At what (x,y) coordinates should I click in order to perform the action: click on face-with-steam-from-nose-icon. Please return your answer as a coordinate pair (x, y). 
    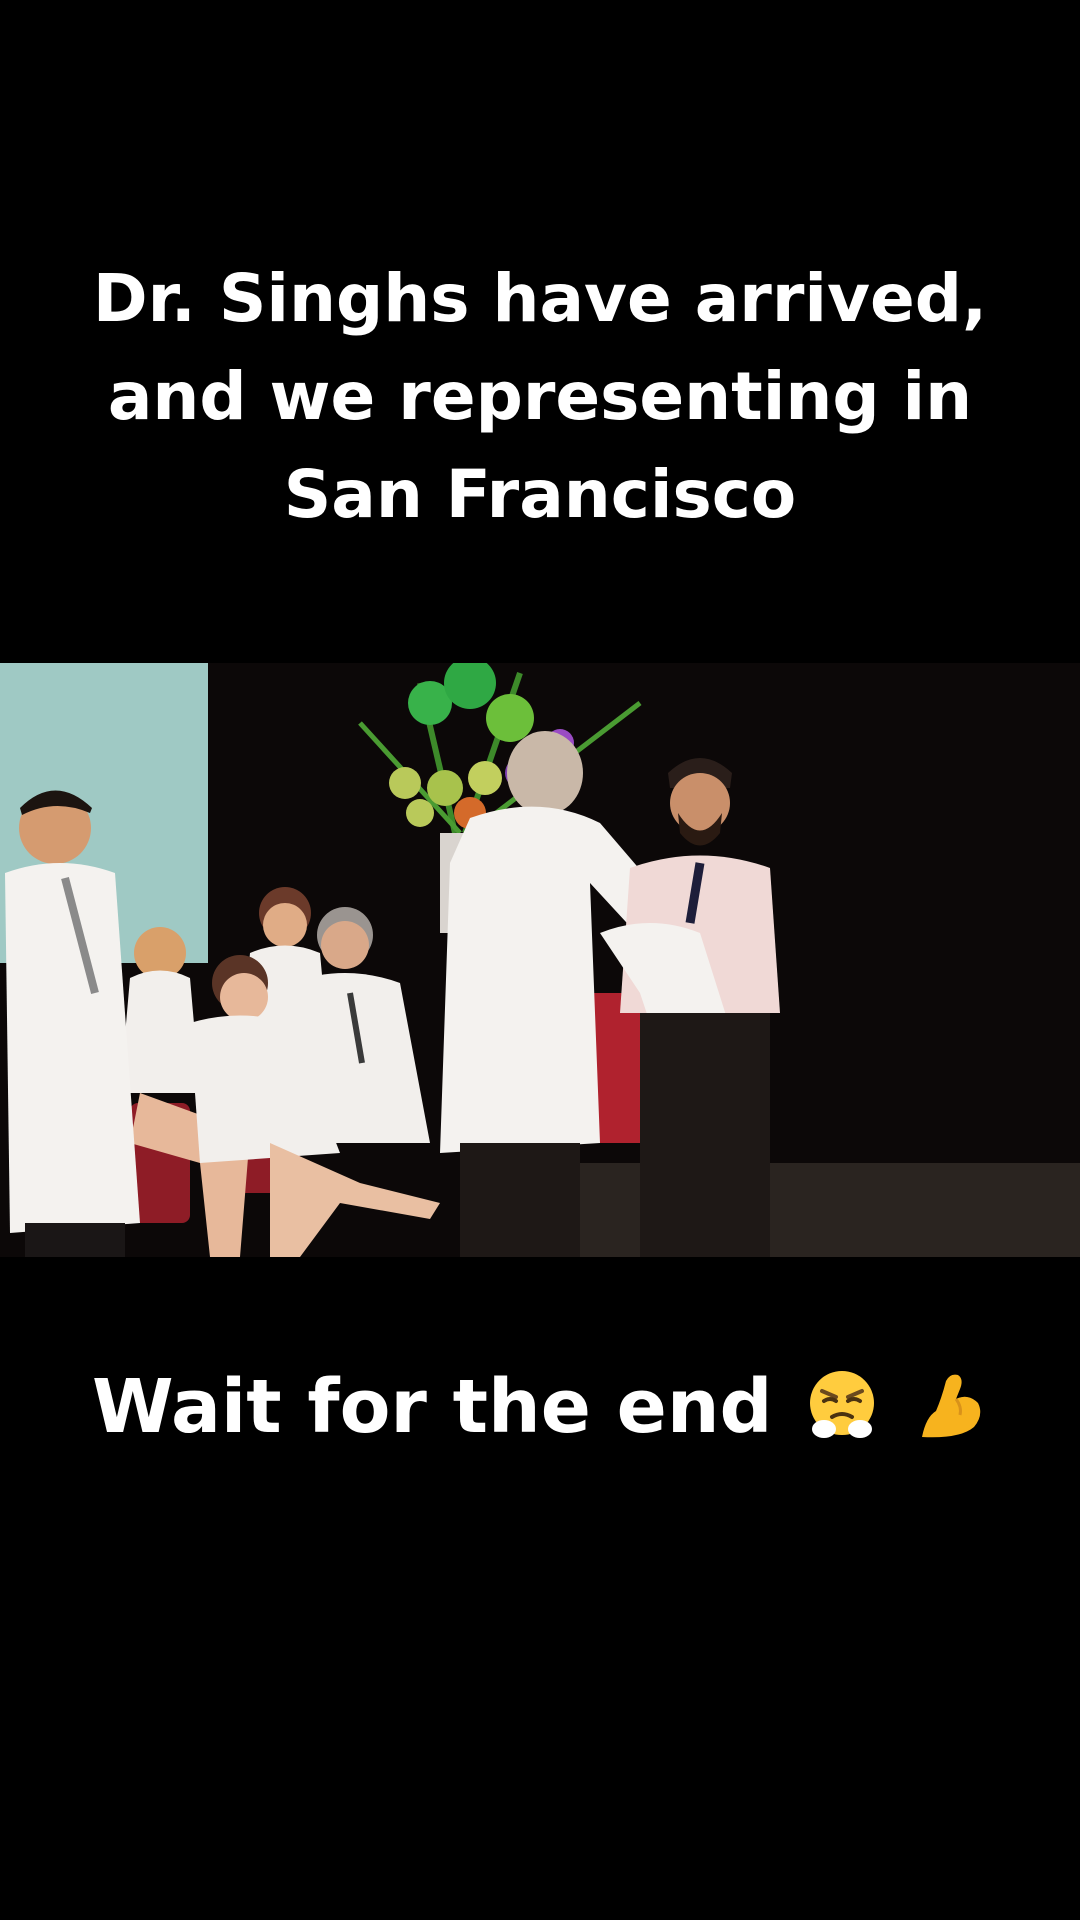
    Looking at the image, I should click on (842, 1405).